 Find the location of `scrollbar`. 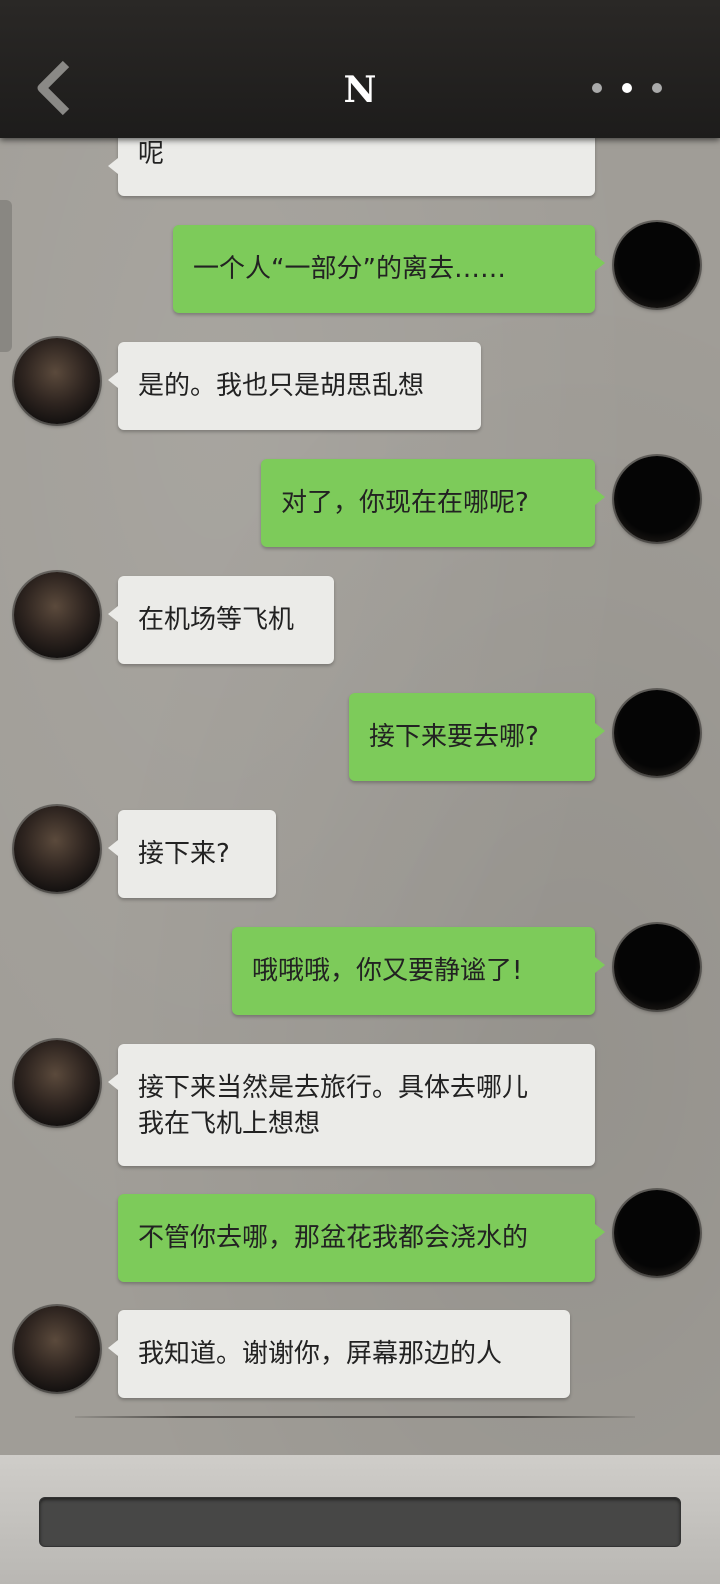

scrollbar is located at coordinates (6, 276).